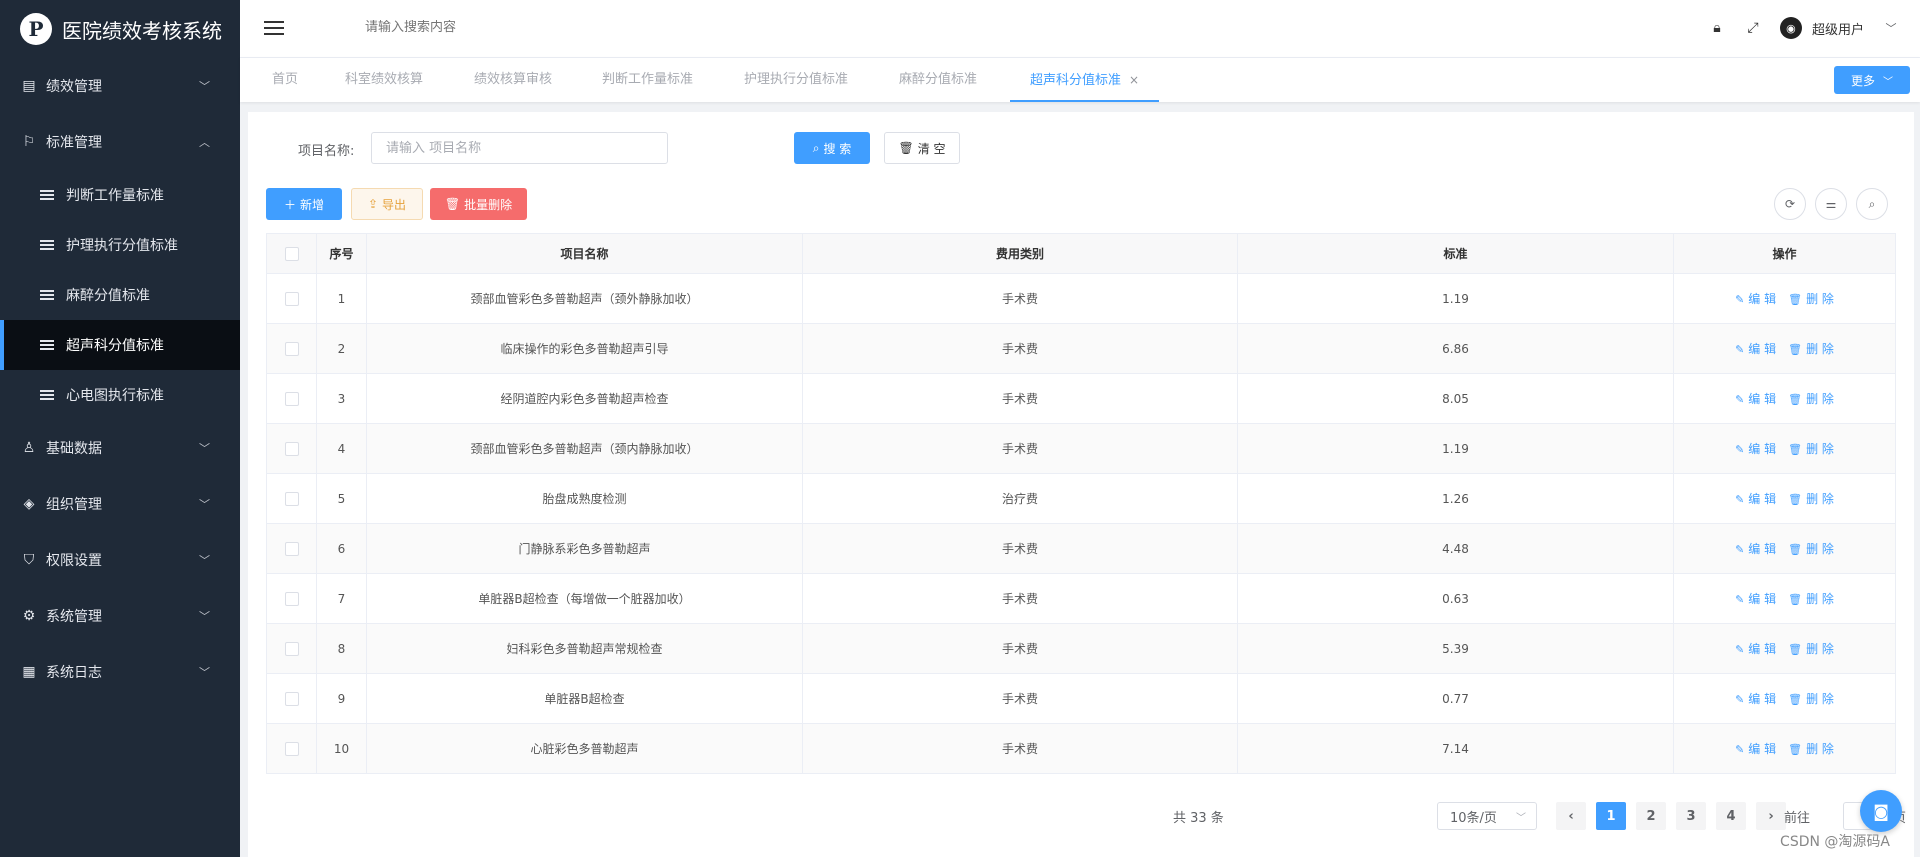 Image resolution: width=1920 pixels, height=857 pixels. What do you see at coordinates (1571, 816) in the screenshot?
I see `prev-page-button: ‹` at bounding box center [1571, 816].